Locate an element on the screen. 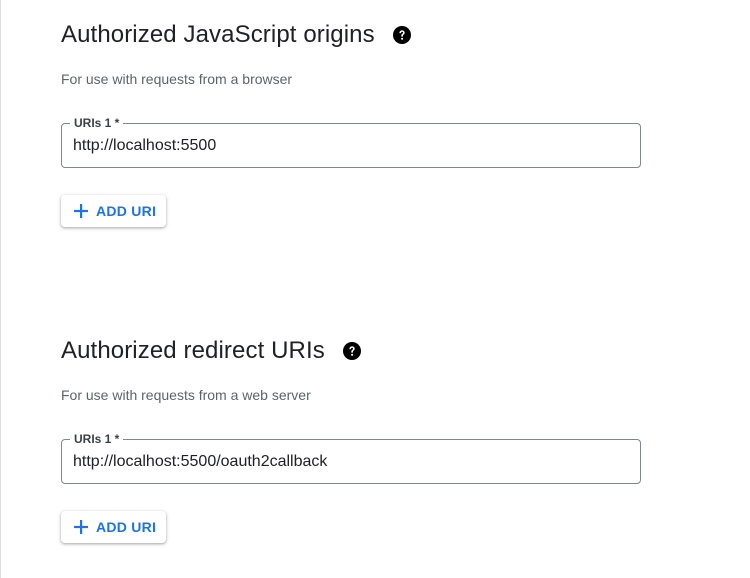  redirect-uri-field: URIs 1 * is located at coordinates (351, 457).